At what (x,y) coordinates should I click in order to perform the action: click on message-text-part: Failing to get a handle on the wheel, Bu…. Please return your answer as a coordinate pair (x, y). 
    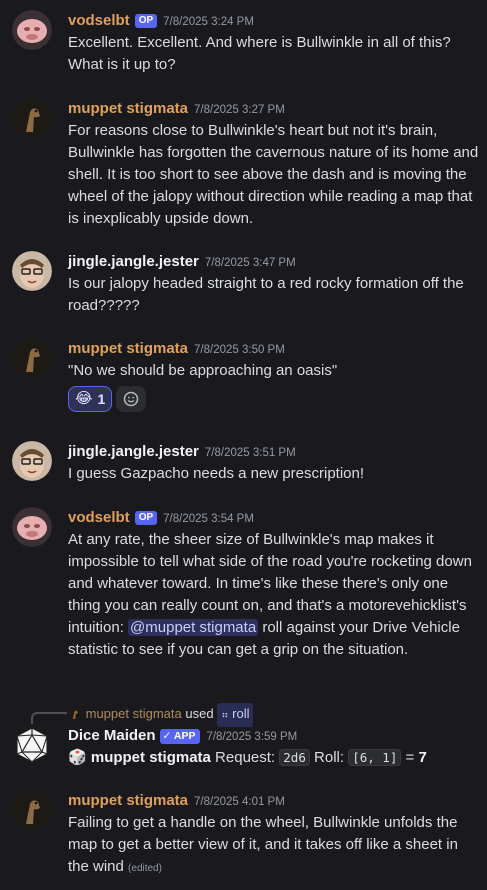
    Looking at the image, I should click on (263, 844).